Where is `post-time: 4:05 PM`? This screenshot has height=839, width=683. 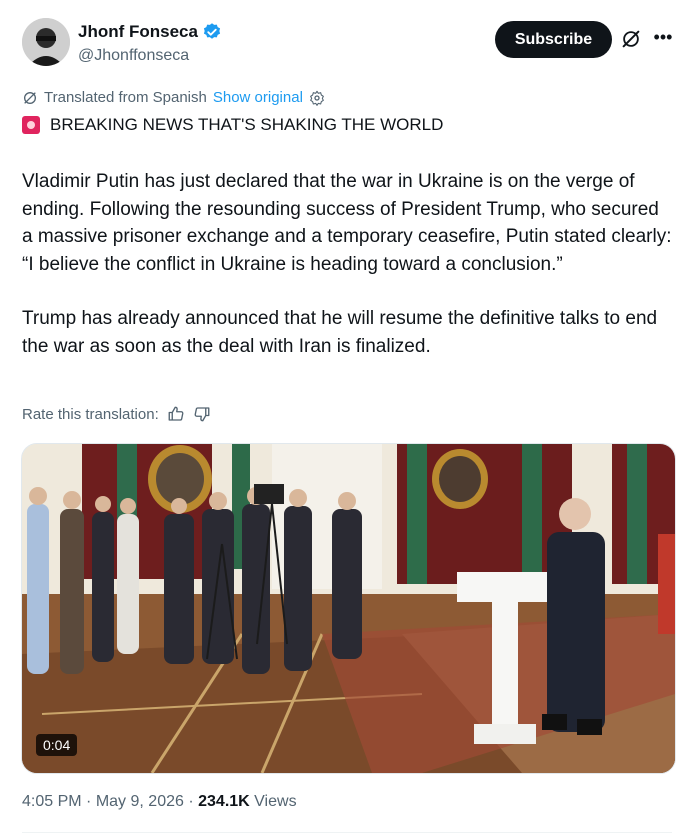
post-time: 4:05 PM is located at coordinates (52, 801).